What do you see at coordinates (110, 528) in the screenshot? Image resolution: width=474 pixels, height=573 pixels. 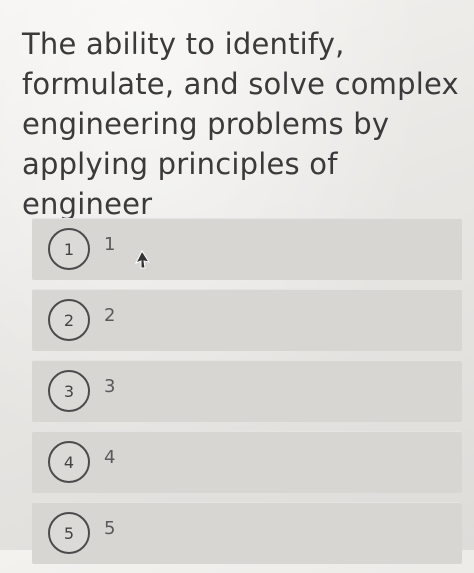 I see `option-label: 5` at bounding box center [110, 528].